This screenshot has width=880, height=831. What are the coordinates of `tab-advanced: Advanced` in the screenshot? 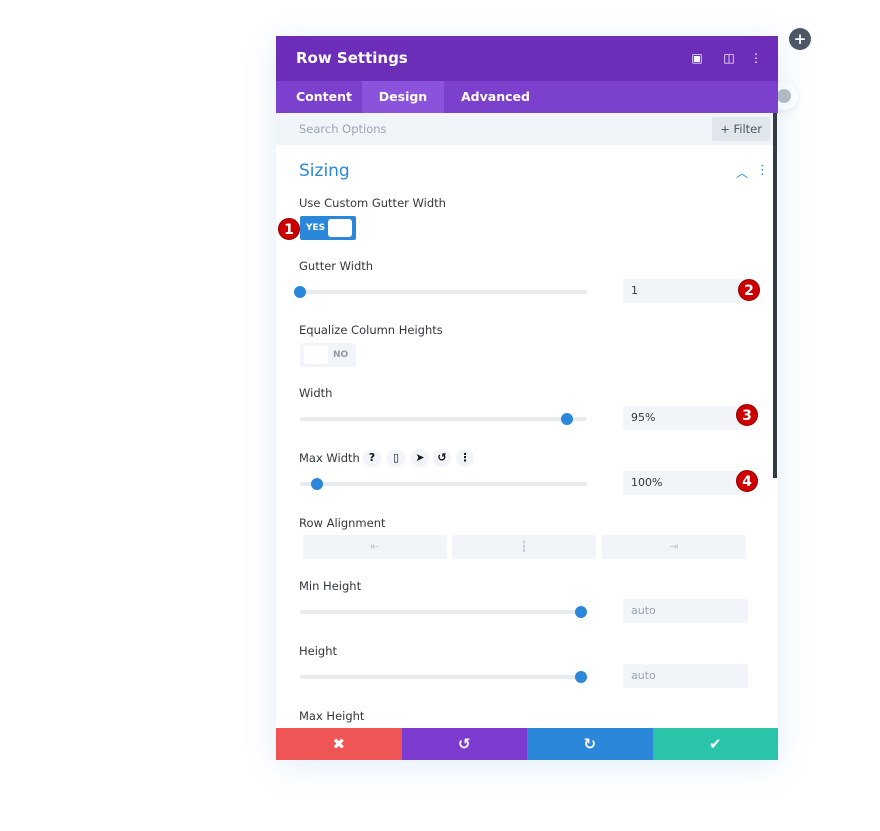 It's located at (495, 97).